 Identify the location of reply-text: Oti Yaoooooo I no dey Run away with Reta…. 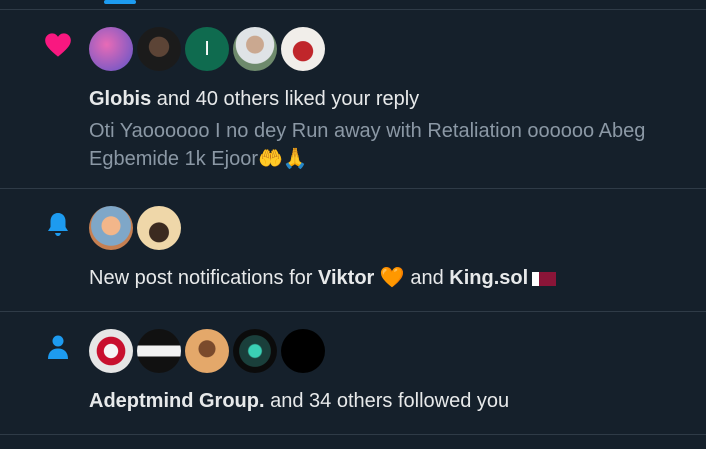
(367, 145).